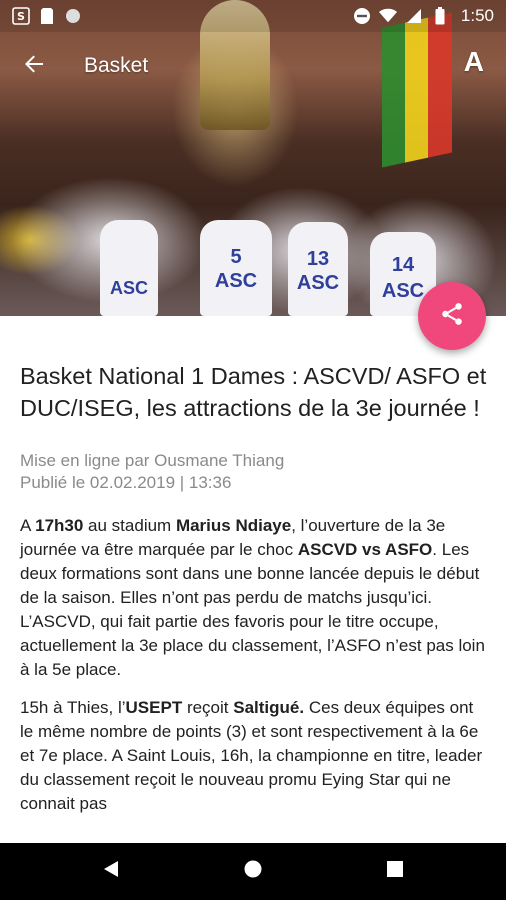  What do you see at coordinates (423, 16) in the screenshot?
I see `status-right: 1:50` at bounding box center [423, 16].